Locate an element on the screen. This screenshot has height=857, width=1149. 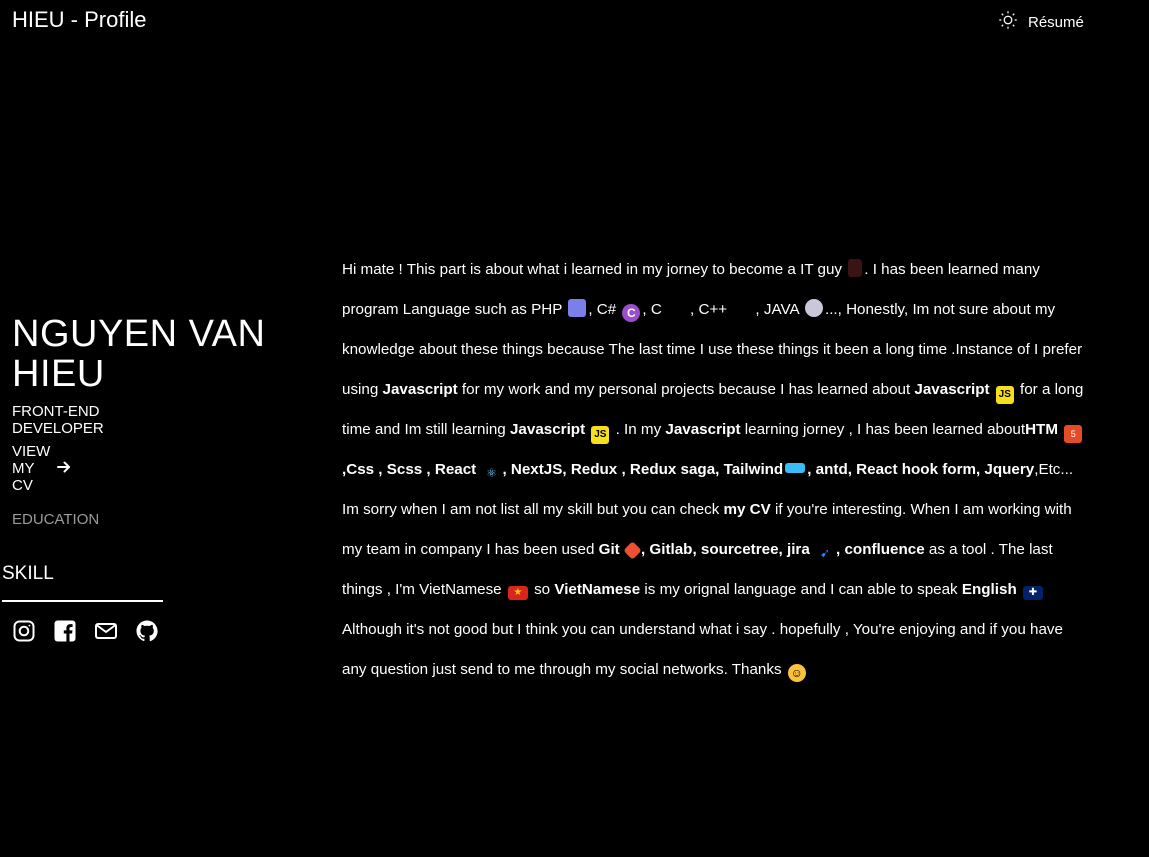
nav-education: EDUCATION is located at coordinates (55, 519).